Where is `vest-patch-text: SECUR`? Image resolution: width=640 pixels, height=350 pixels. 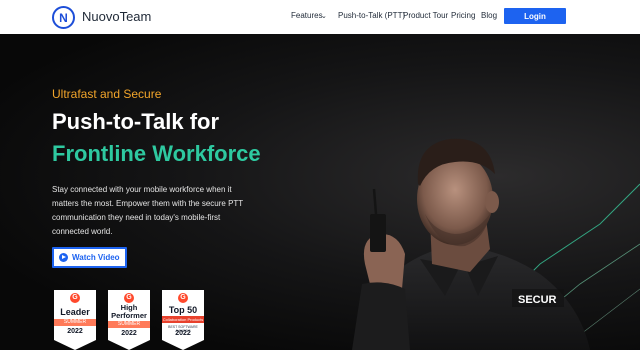
vest-patch-text: SECUR is located at coordinates (537, 300).